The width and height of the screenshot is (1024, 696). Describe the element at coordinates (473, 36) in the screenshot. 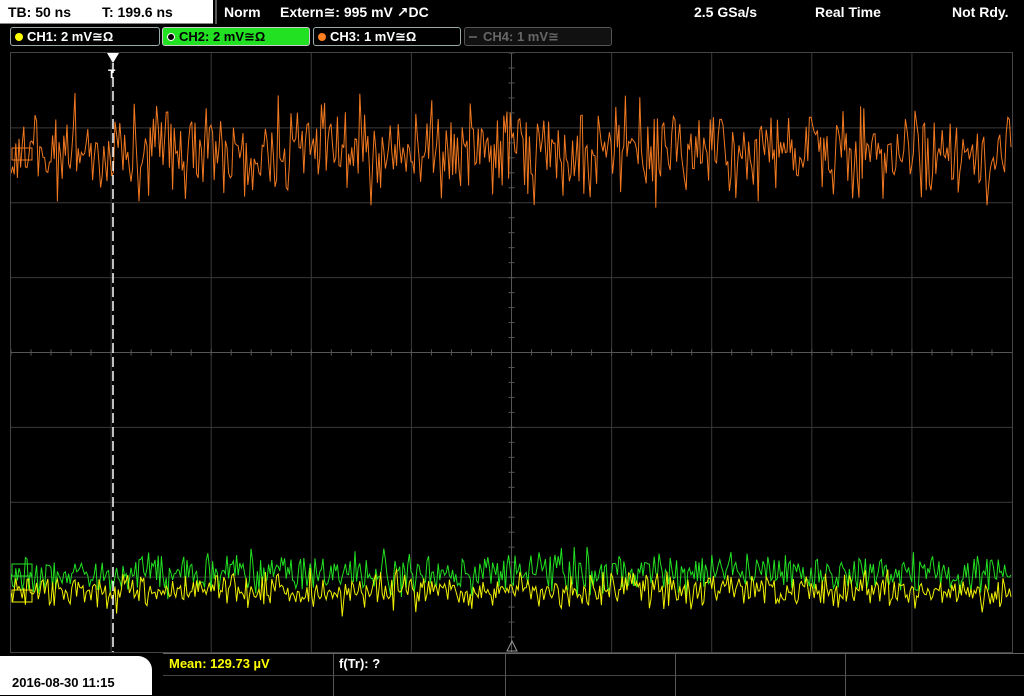

I see `channel-4-off-icon` at that location.